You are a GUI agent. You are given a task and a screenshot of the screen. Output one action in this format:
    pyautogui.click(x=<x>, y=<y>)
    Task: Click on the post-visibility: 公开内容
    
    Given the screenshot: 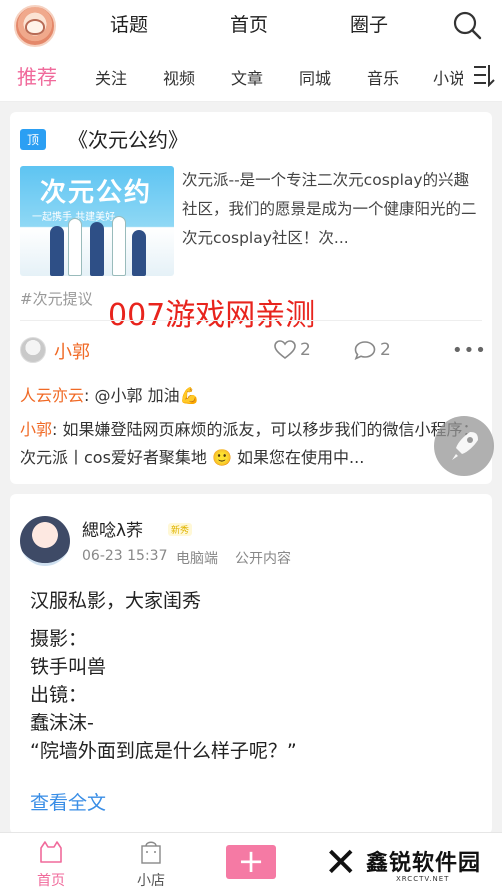 What is the action you would take?
    pyautogui.click(x=263, y=559)
    